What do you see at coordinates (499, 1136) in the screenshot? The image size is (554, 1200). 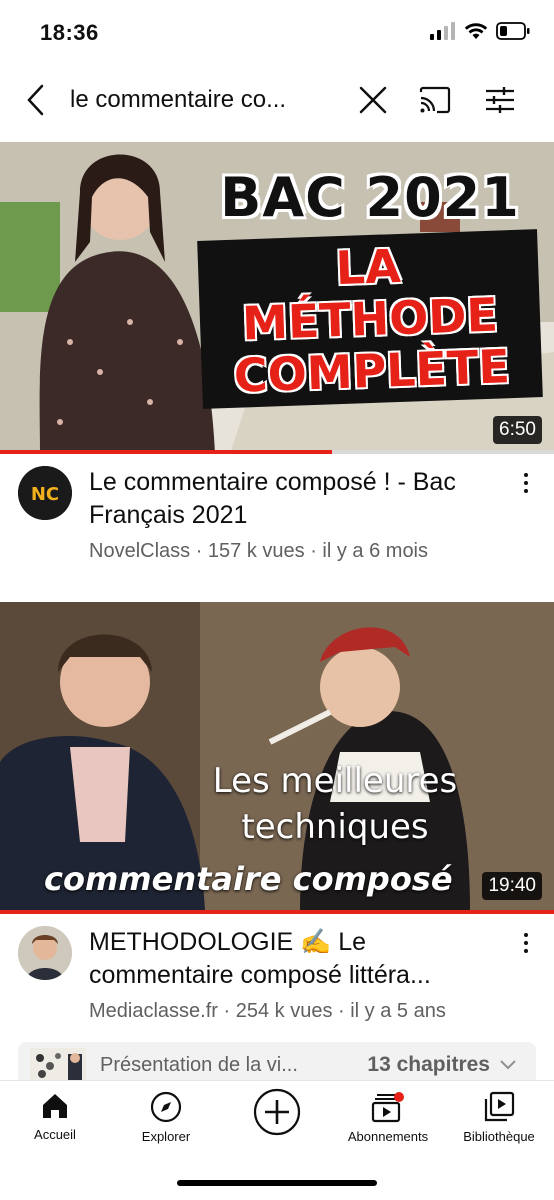 I see `nav-label: Bibliothèque` at bounding box center [499, 1136].